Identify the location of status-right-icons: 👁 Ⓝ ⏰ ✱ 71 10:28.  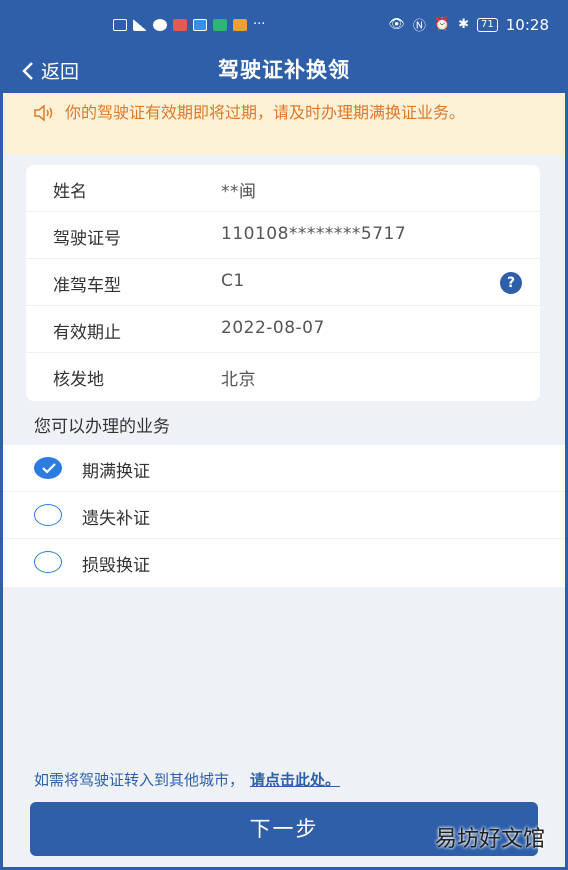
(468, 25).